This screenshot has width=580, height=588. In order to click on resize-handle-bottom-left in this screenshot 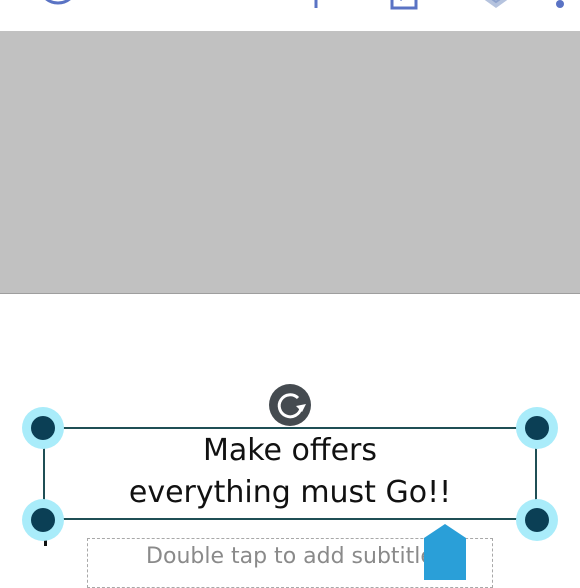, I will do `click(43, 520)`.